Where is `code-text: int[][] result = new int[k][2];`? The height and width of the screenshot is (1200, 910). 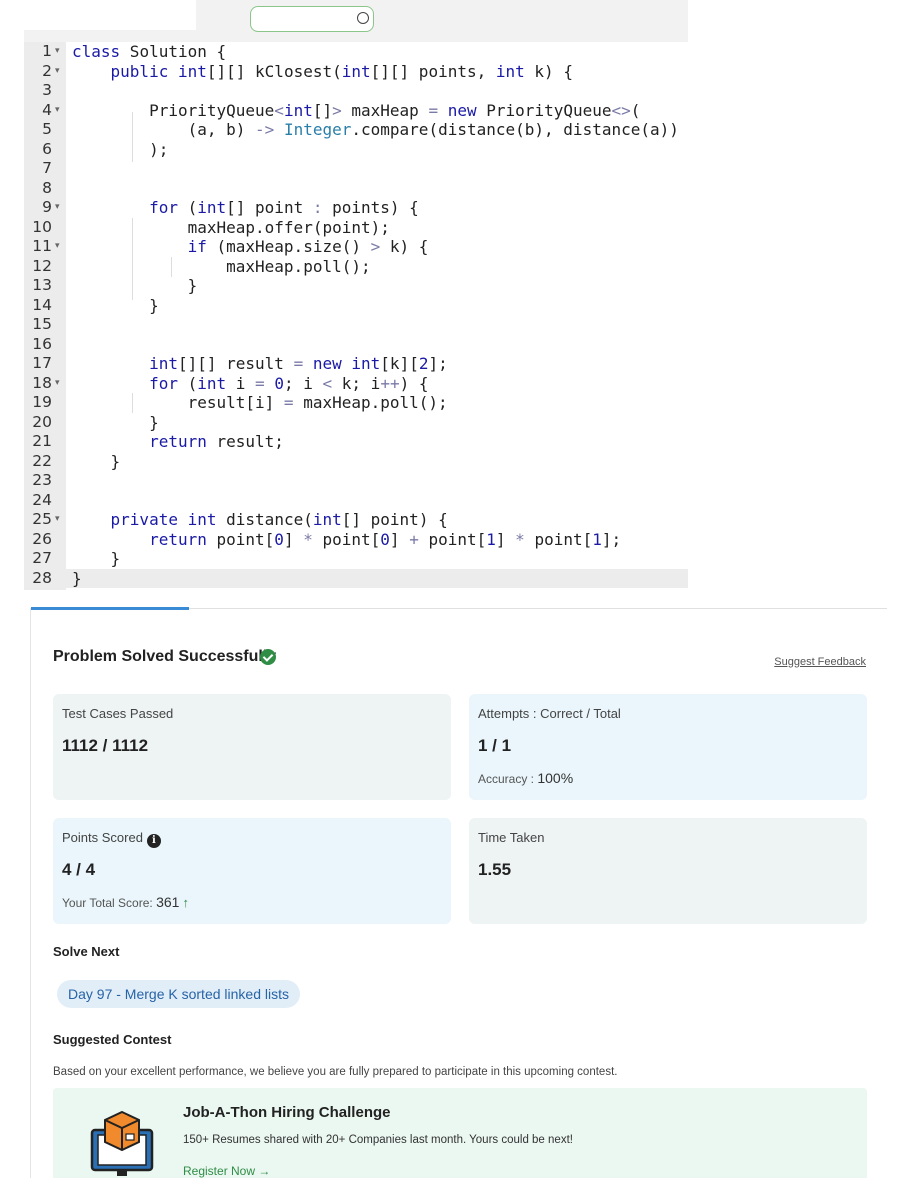 code-text: int[][] result = new int[k][2]; is located at coordinates (298, 363).